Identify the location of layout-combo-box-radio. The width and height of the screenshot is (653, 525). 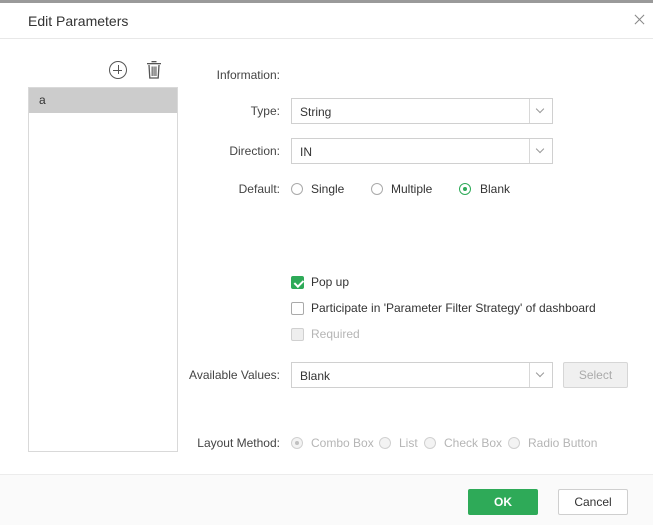
(297, 443).